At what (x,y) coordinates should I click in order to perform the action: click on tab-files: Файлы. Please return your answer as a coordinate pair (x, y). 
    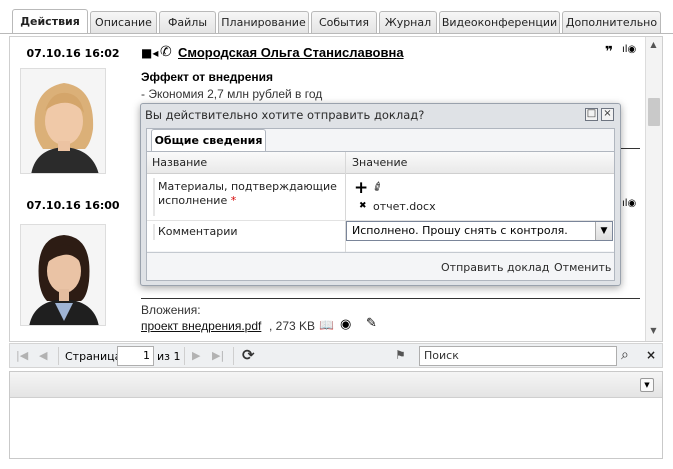
    Looking at the image, I should click on (187, 22).